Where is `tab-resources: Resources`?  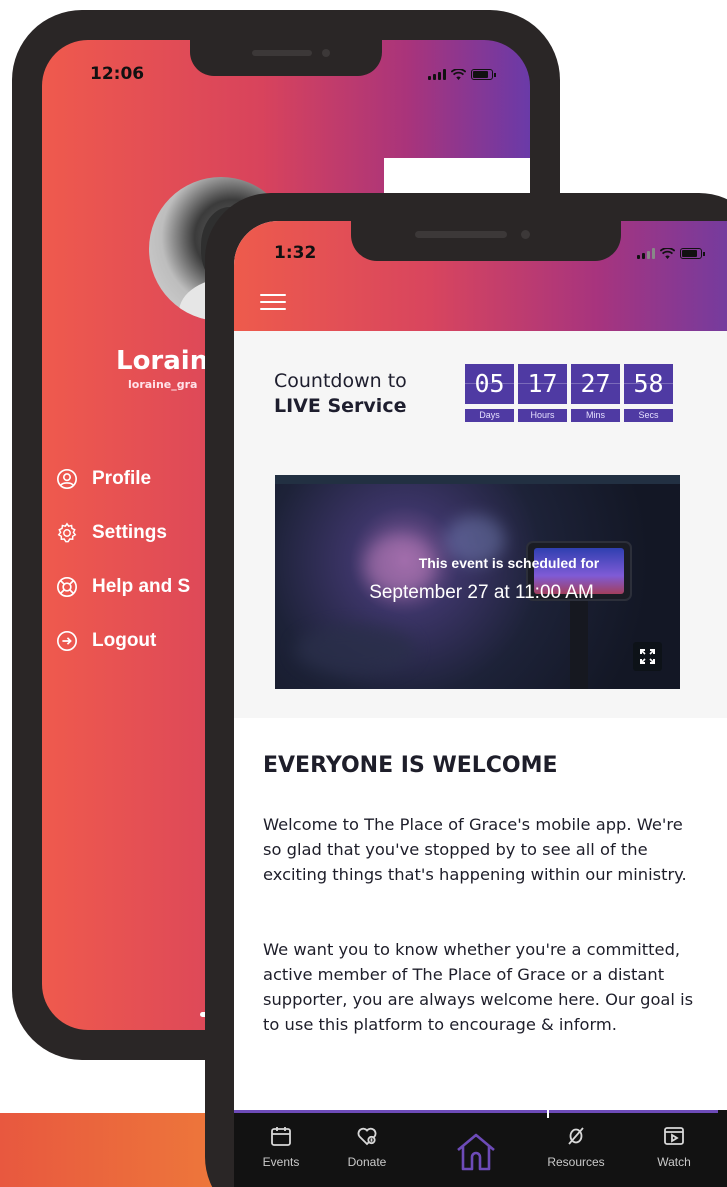
tab-resources: Resources is located at coordinates (576, 1146).